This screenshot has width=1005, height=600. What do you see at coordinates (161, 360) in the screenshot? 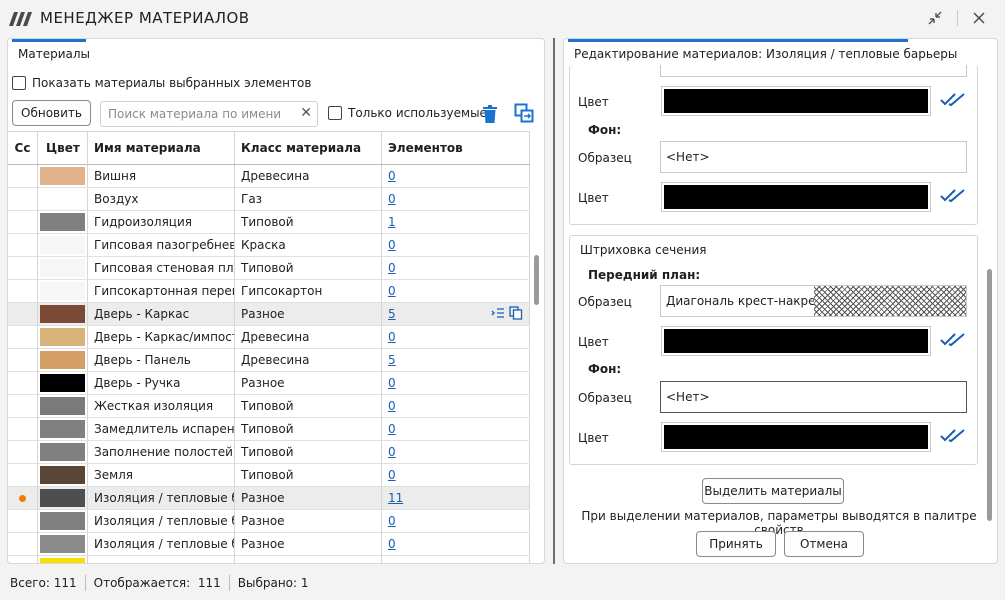
I see `material-name-cell: Дверь - Панель` at bounding box center [161, 360].